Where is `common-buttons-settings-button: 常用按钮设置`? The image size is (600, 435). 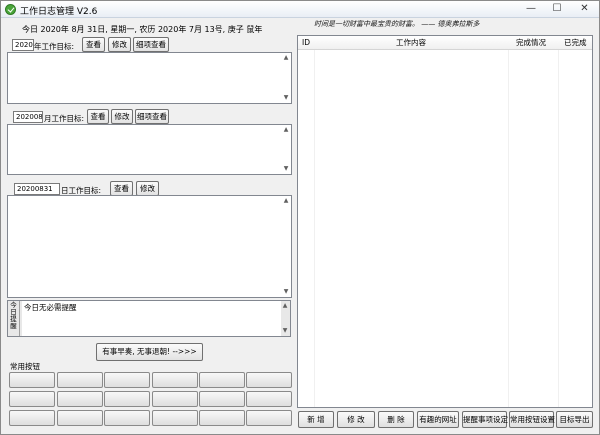 common-buttons-settings-button: 常用按钮设置 is located at coordinates (532, 419).